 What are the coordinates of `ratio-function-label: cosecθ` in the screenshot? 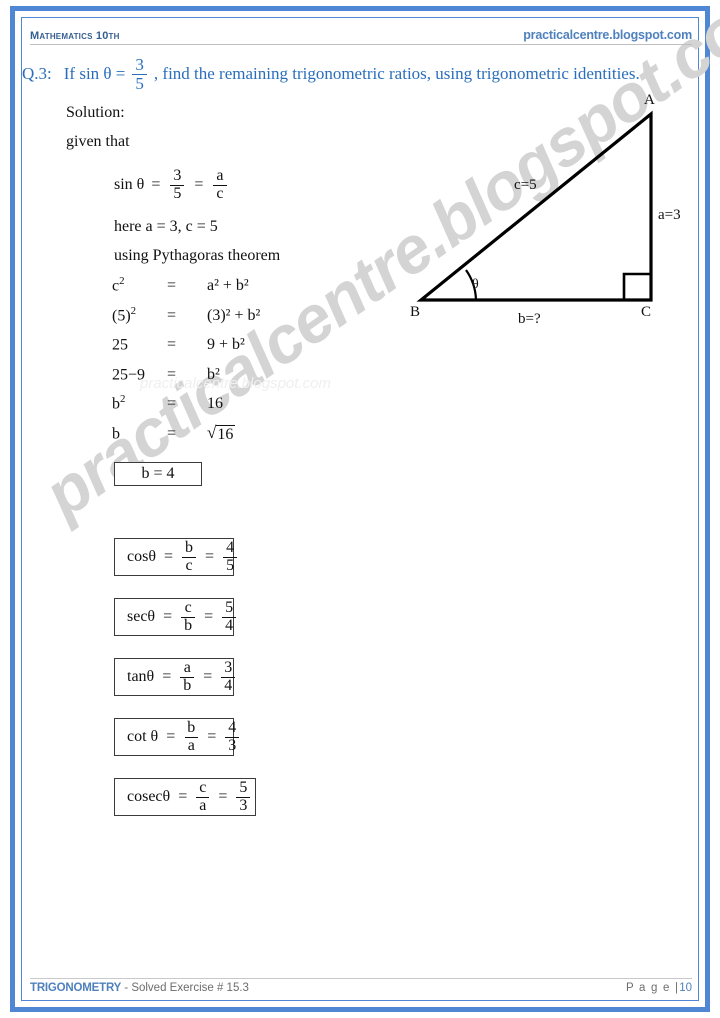 It's located at (149, 796).